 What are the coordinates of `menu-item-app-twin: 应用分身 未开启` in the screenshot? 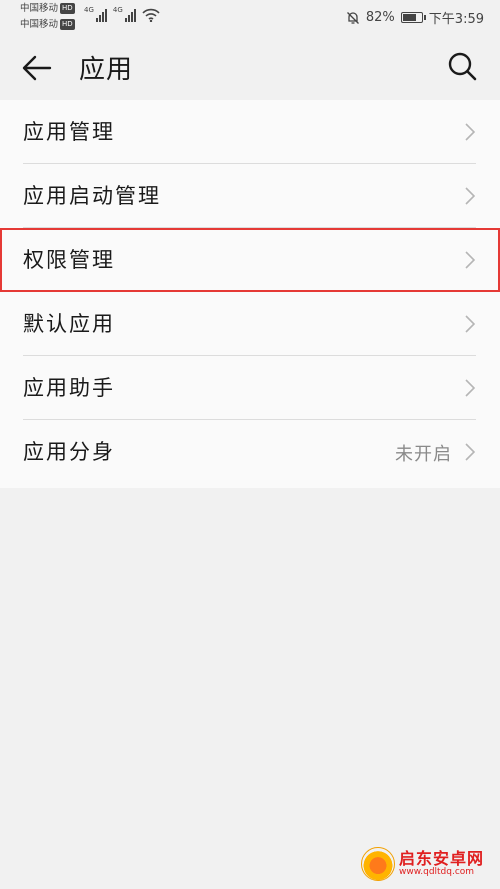 It's located at (250, 454).